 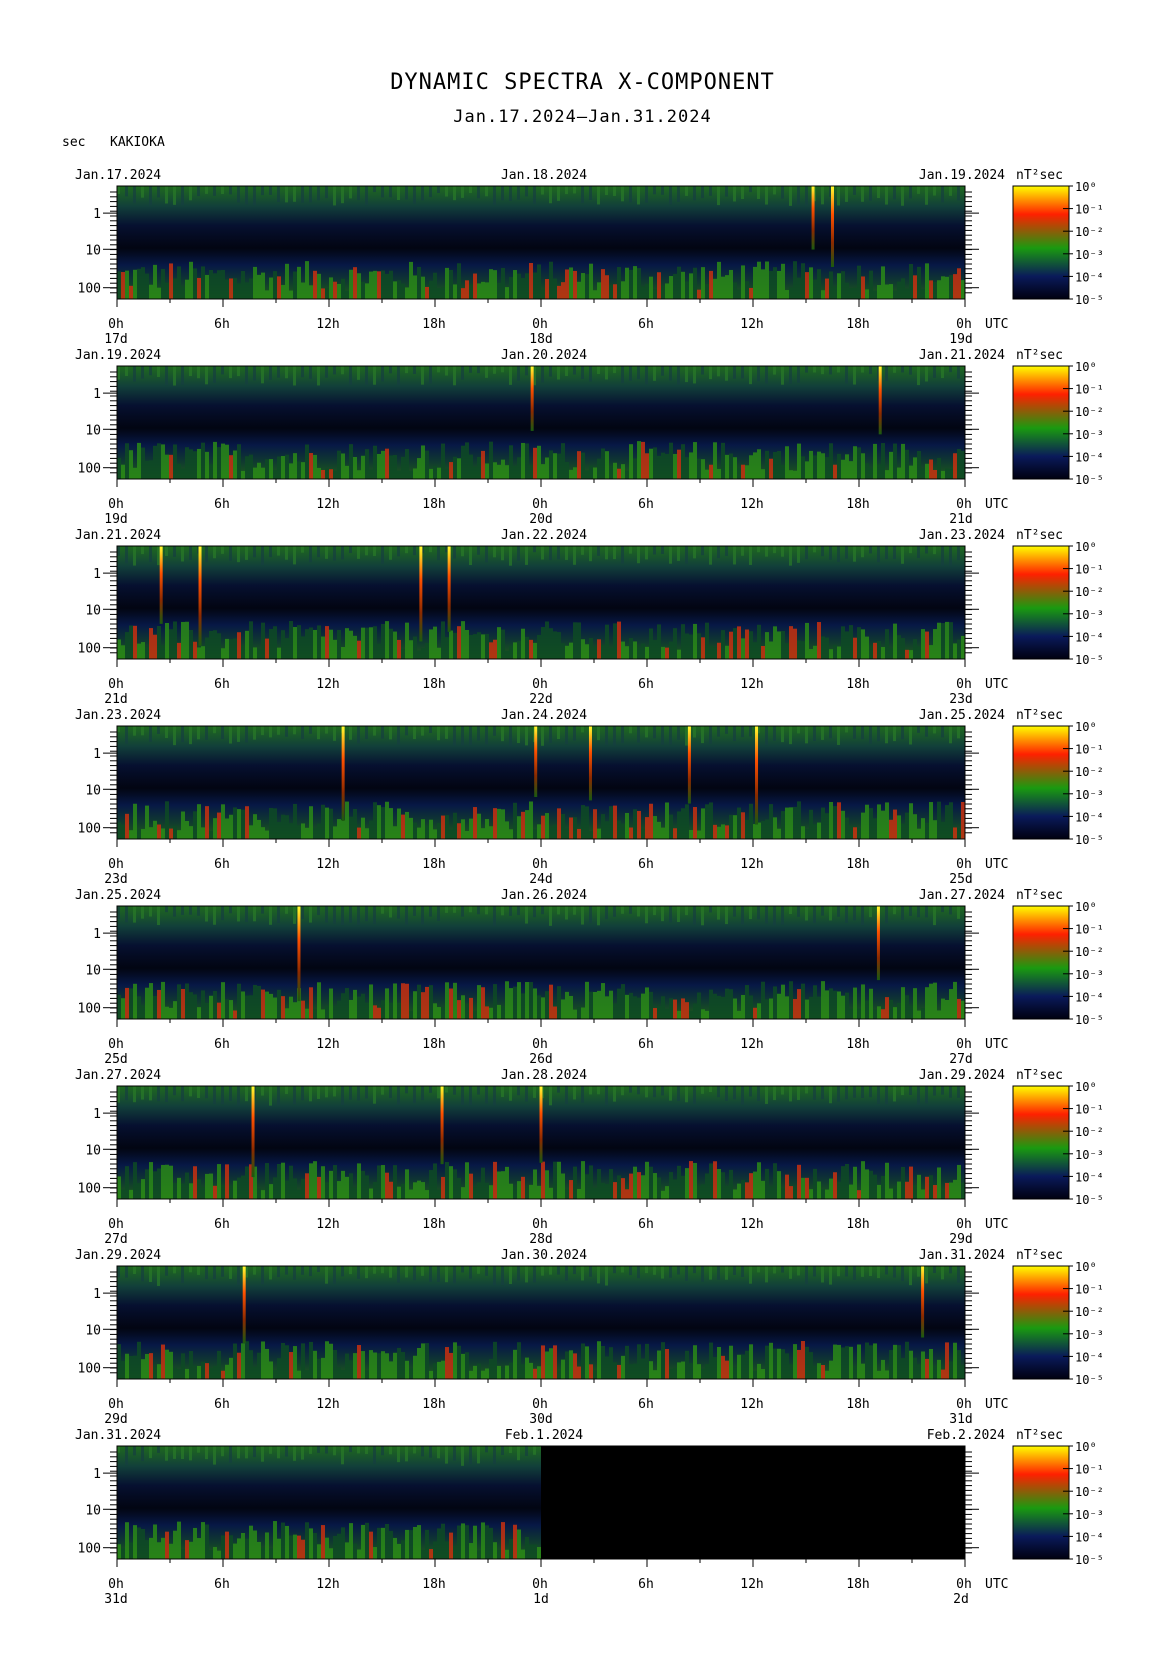 What do you see at coordinates (1089, 412) in the screenshot?
I see `colorbar-tick-label: 10⁻²` at bounding box center [1089, 412].